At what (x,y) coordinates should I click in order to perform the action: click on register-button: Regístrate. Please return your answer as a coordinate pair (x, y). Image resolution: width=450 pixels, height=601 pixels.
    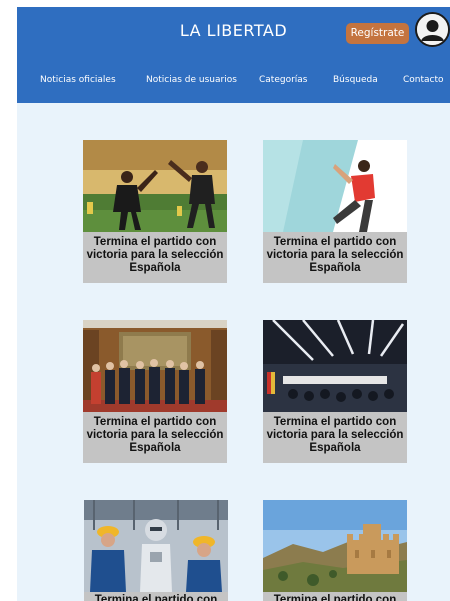
    Looking at the image, I should click on (377, 33).